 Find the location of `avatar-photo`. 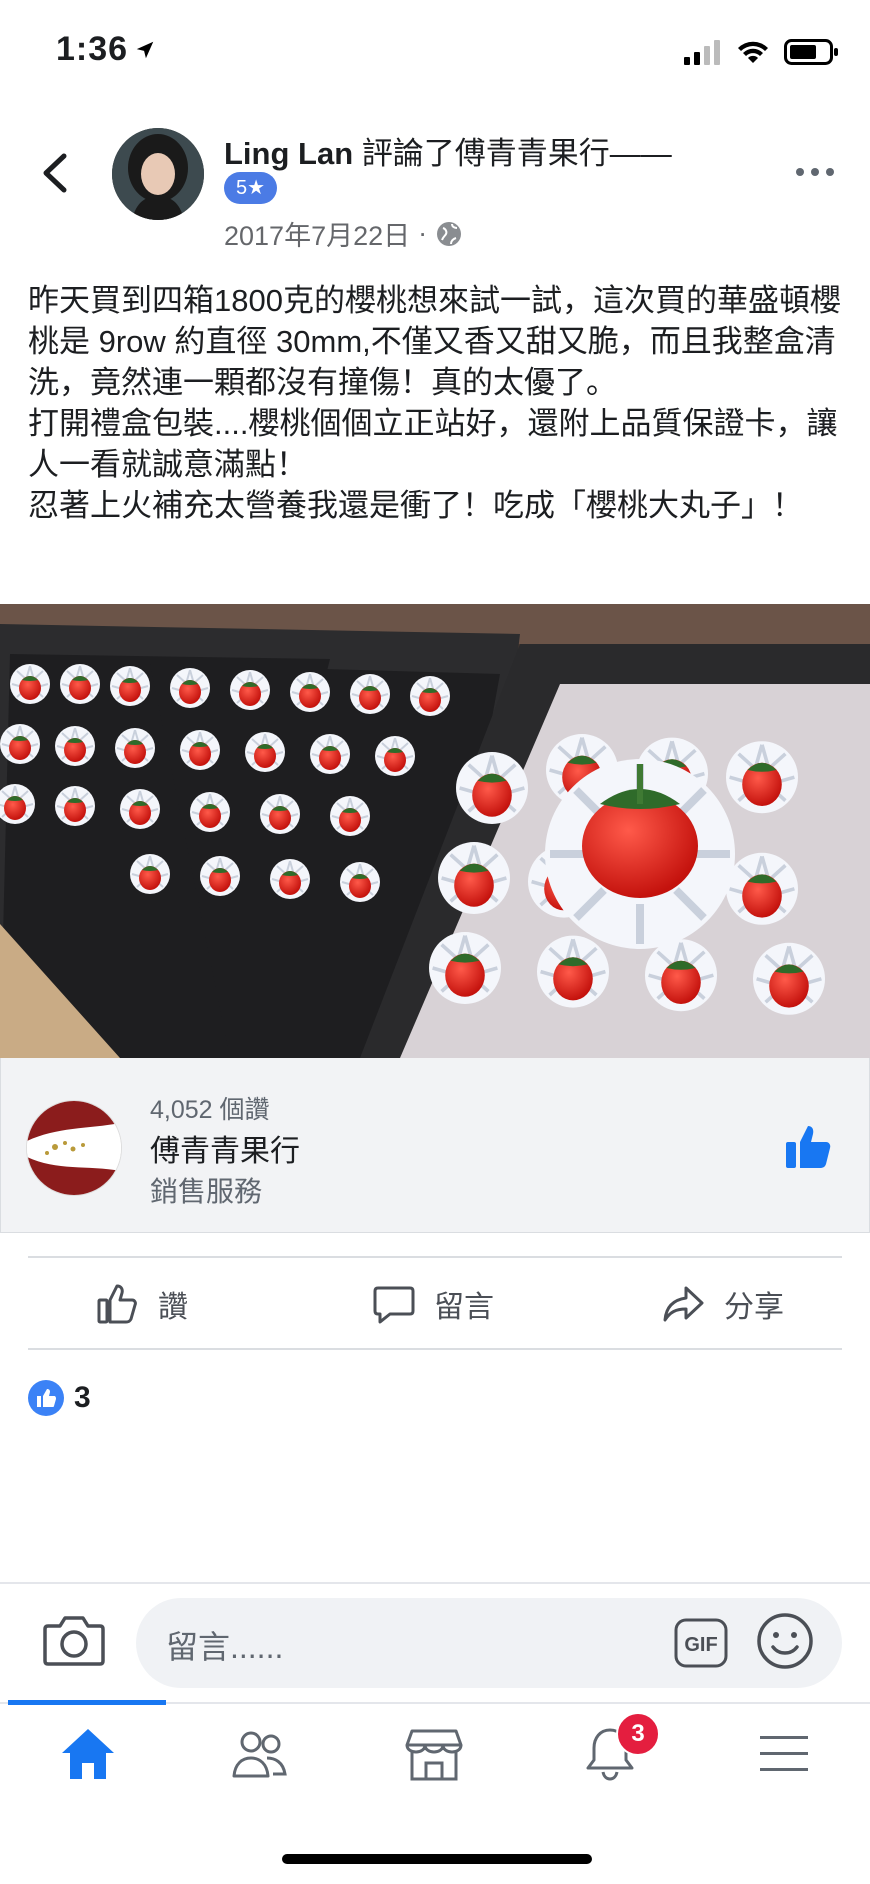

avatar-photo is located at coordinates (158, 174).